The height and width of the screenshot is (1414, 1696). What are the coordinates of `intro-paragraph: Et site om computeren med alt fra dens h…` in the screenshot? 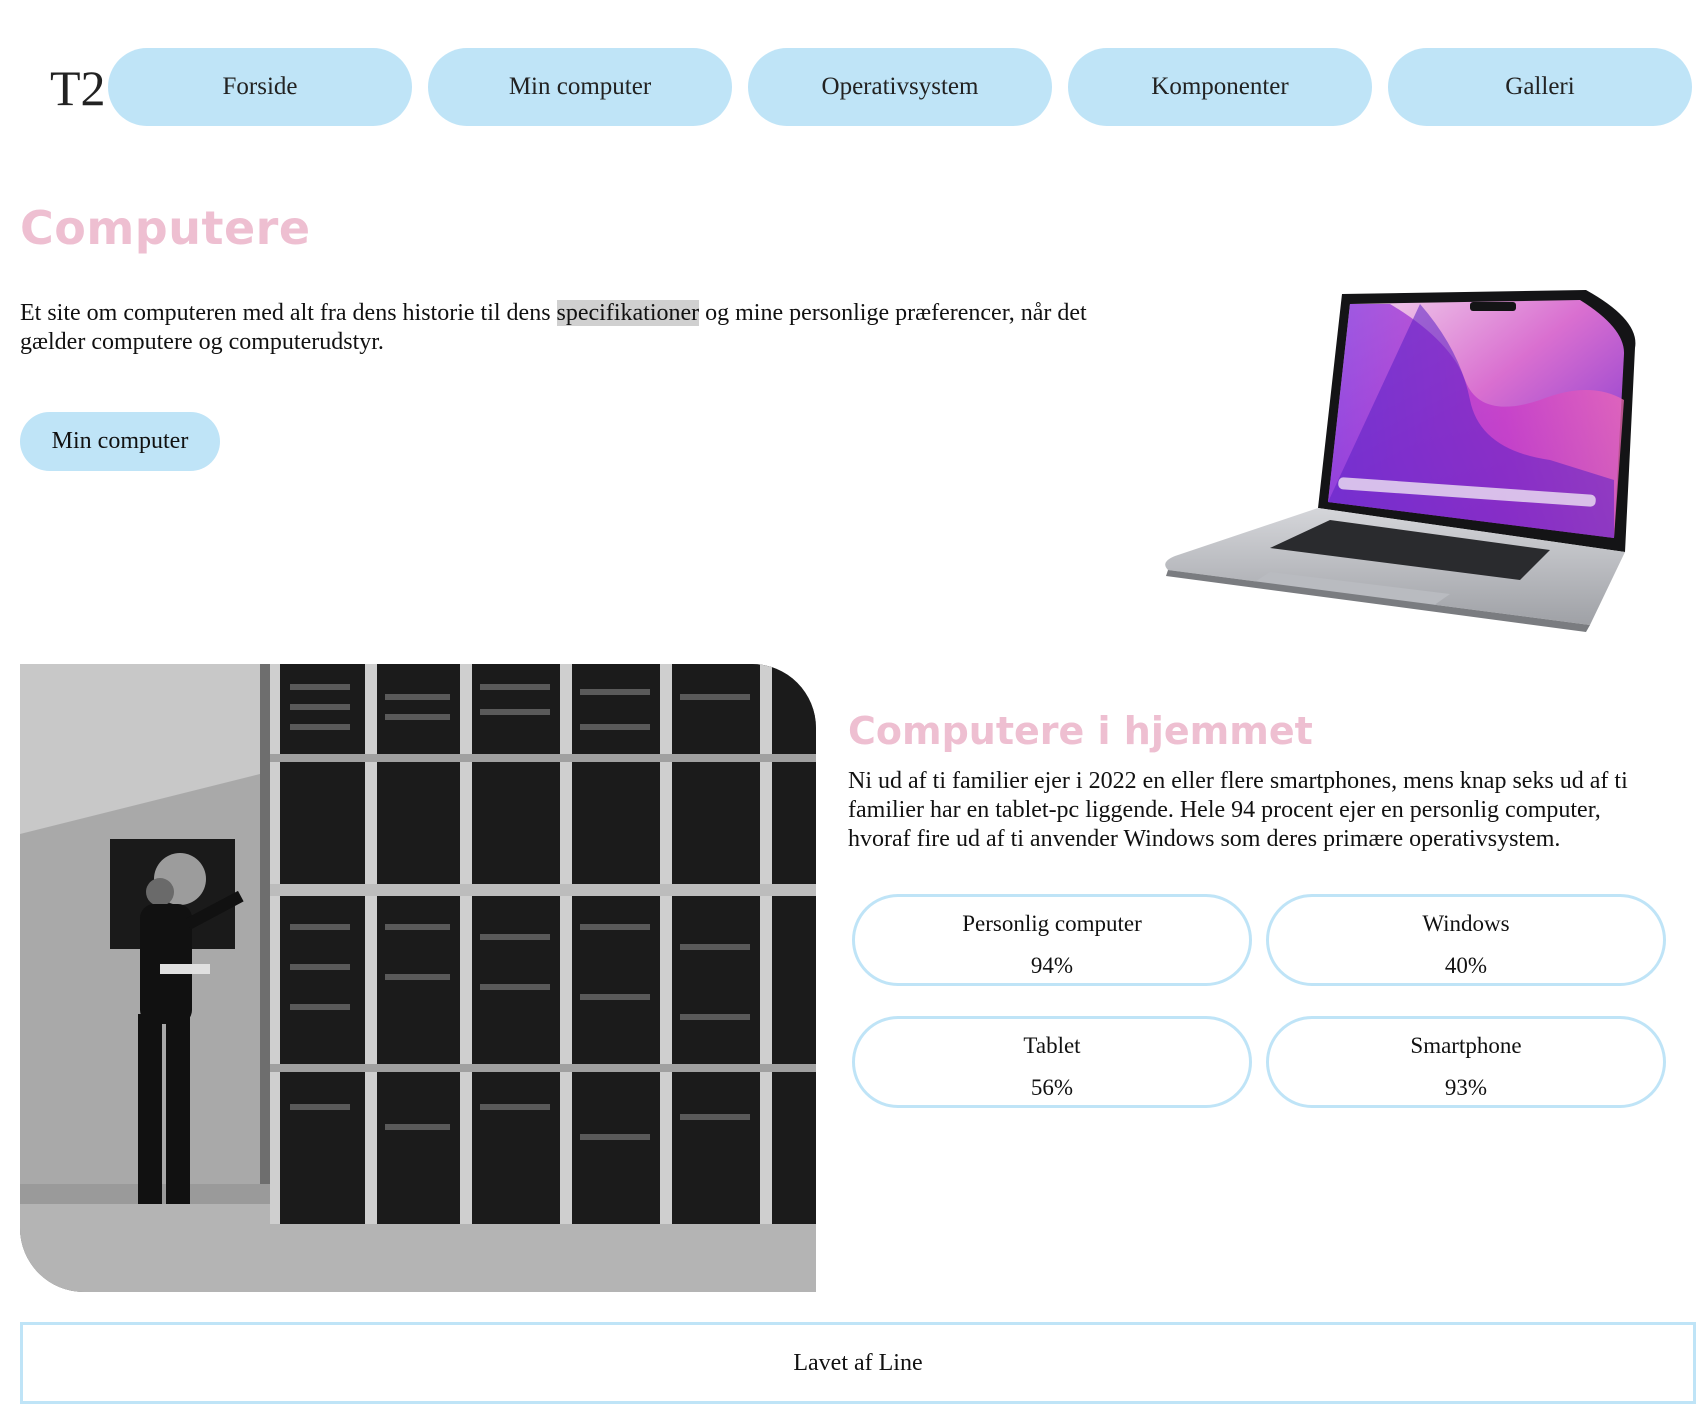 It's located at (575, 328).